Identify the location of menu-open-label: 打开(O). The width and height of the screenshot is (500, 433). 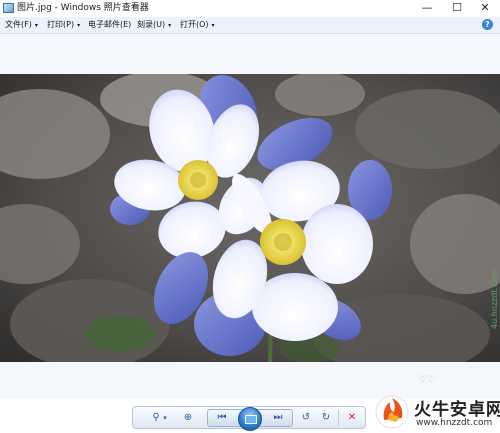
(194, 24).